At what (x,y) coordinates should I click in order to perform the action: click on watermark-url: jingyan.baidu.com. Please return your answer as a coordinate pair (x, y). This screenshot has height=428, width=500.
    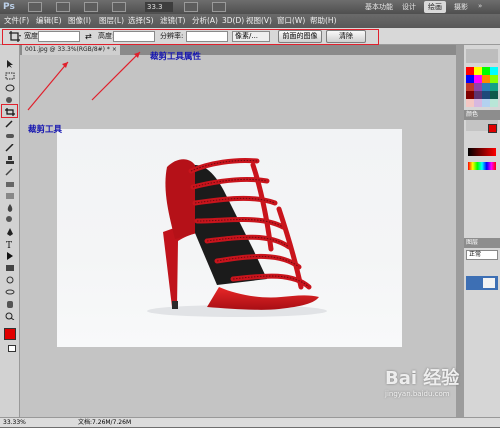
    Looking at the image, I should click on (417, 394).